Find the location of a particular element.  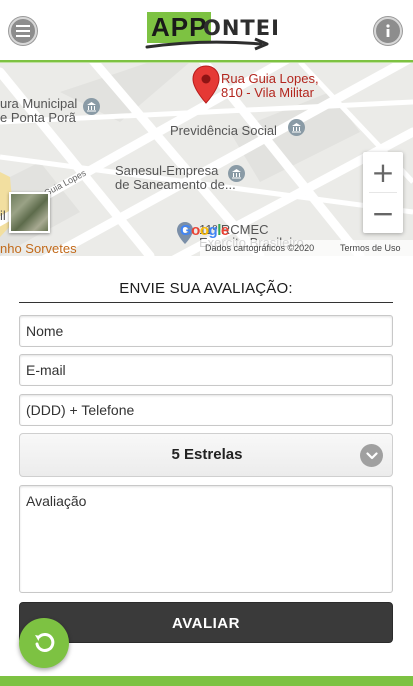

review-field is located at coordinates (206, 539).